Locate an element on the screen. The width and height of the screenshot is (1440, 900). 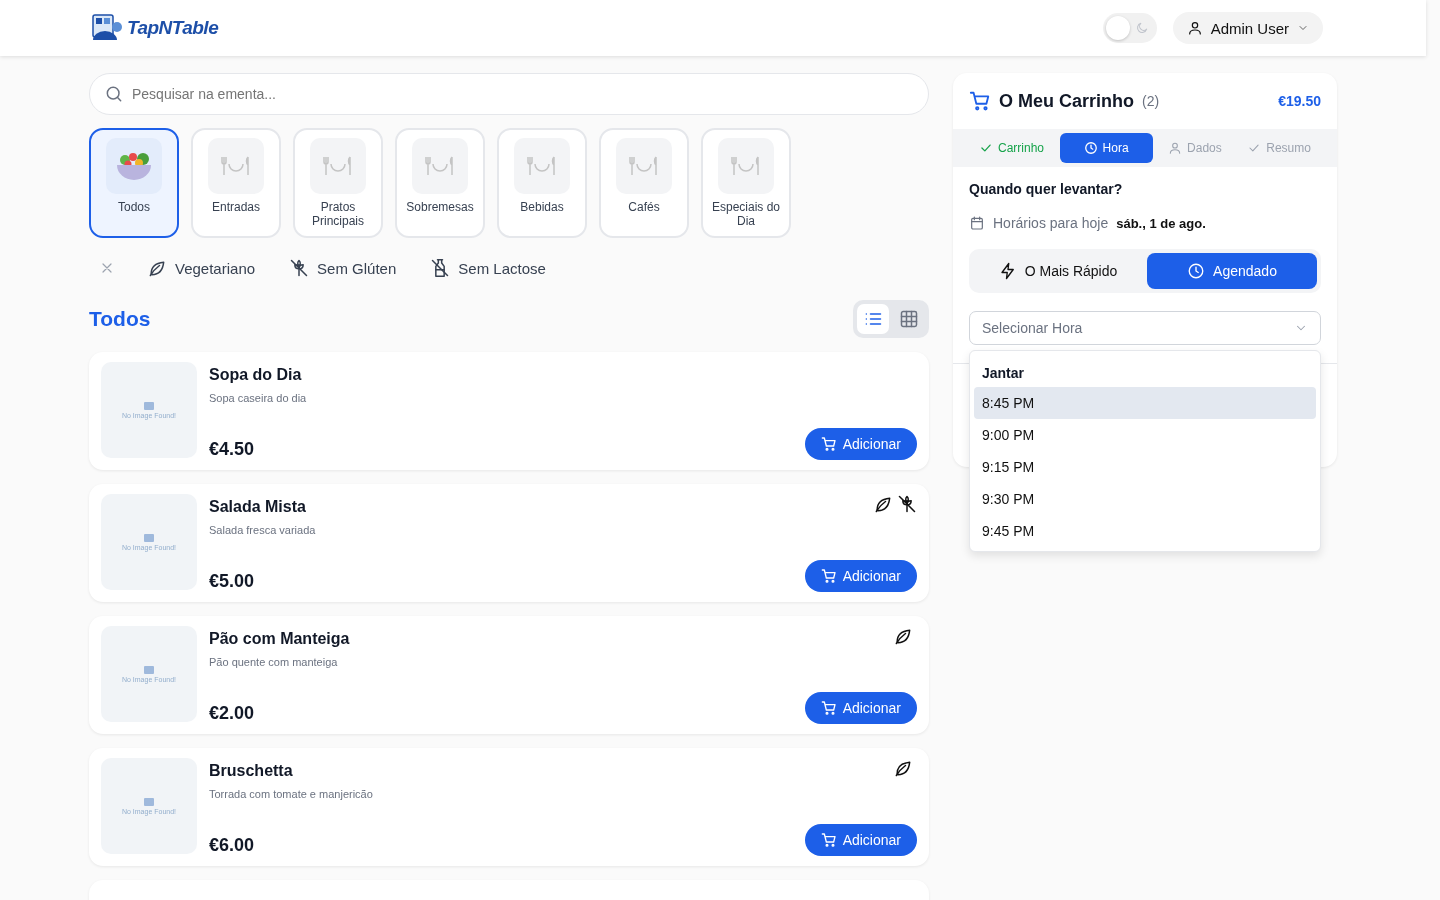
item-name: Bruschetta is located at coordinates (251, 771).